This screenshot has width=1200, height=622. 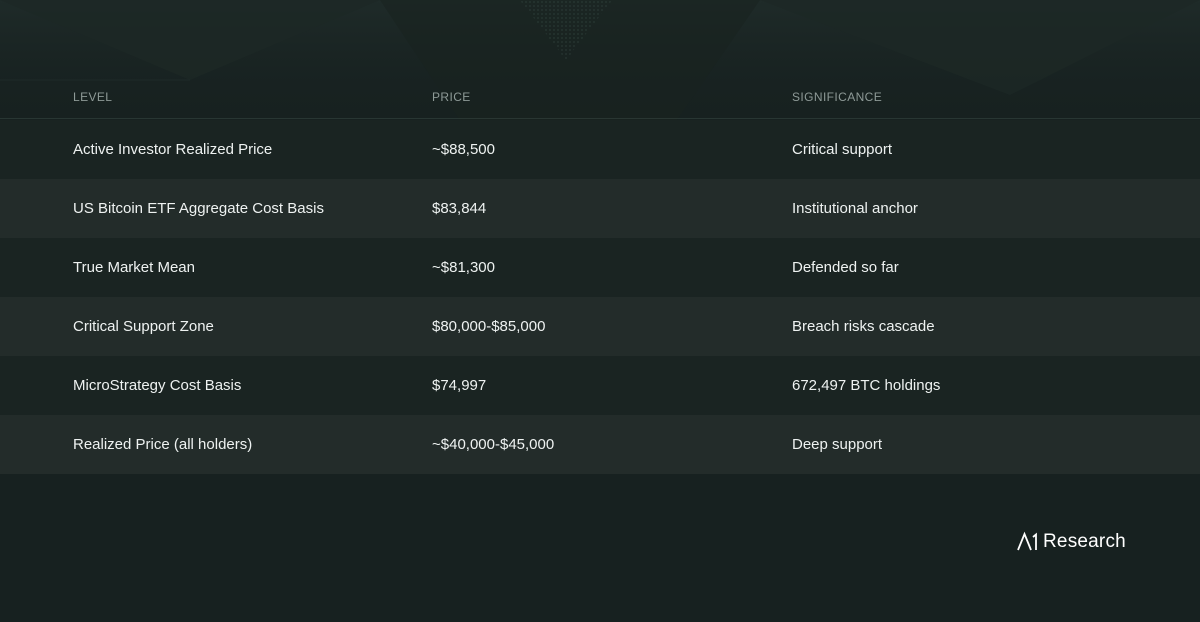 I want to click on brand-name: Research, so click(x=1084, y=541).